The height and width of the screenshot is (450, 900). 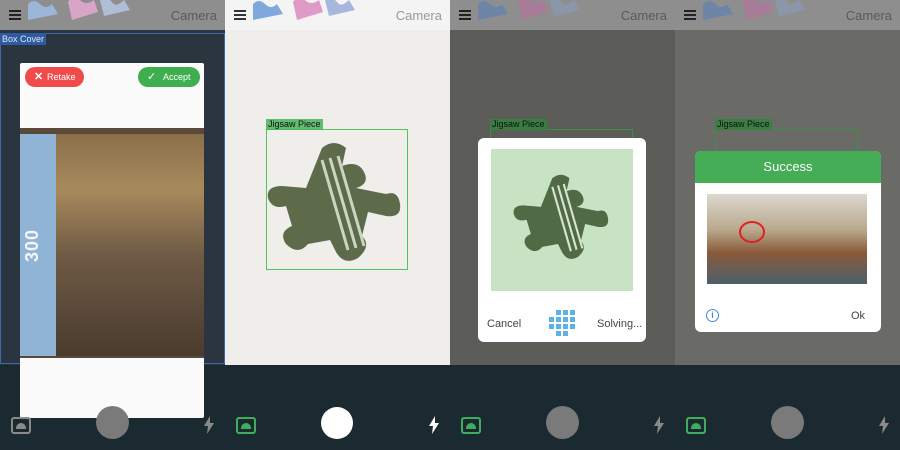 I want to click on jigsaw-piece-image, so click(x=334, y=202).